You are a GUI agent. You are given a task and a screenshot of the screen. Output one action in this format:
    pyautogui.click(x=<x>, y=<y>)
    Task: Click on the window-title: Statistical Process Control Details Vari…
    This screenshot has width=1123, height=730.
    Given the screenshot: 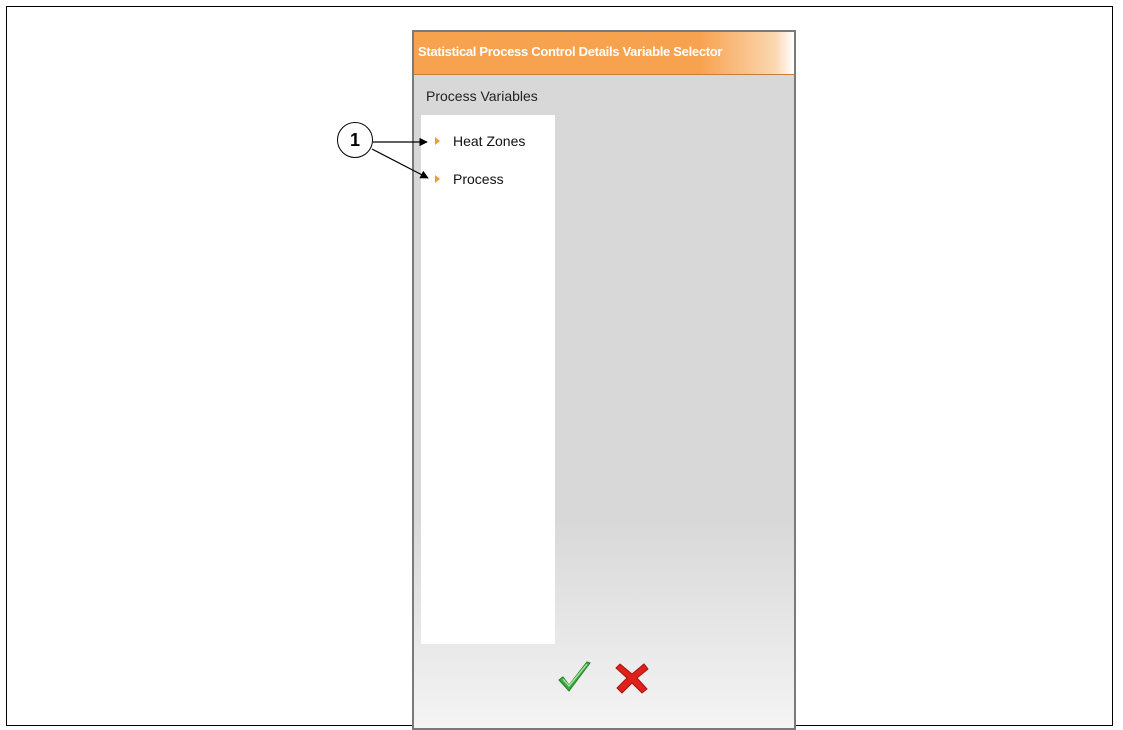 What is the action you would take?
    pyautogui.click(x=570, y=51)
    